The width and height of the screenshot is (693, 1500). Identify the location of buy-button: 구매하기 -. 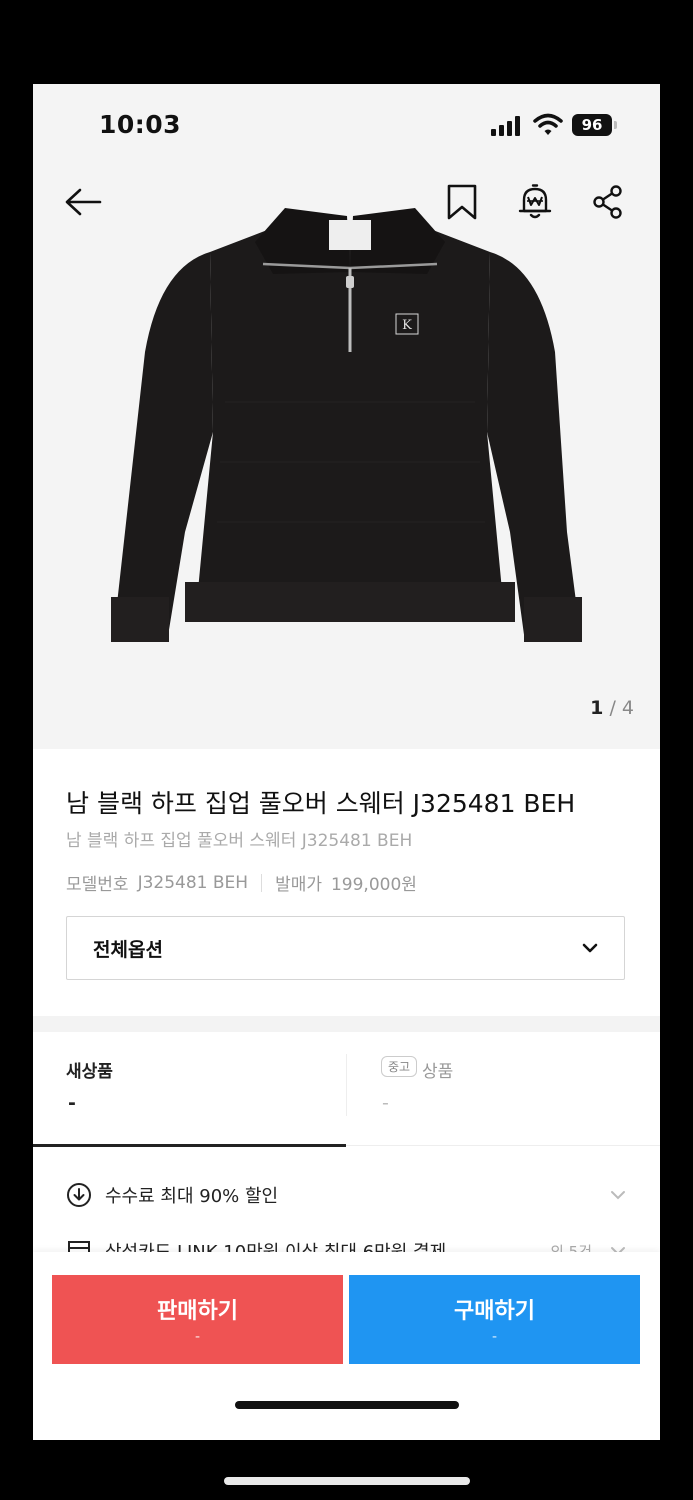
(494, 1319).